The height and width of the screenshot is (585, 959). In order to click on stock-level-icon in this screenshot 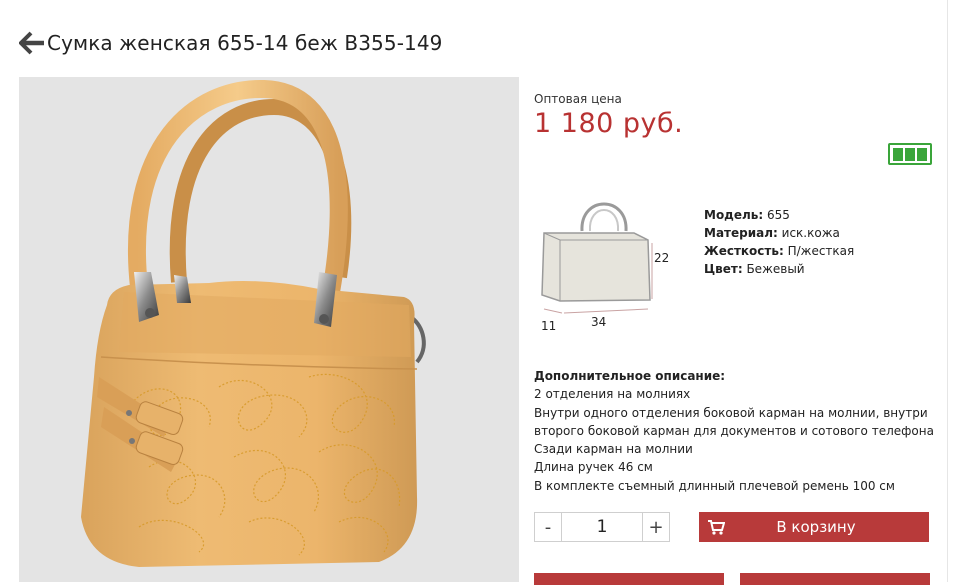, I will do `click(910, 154)`.